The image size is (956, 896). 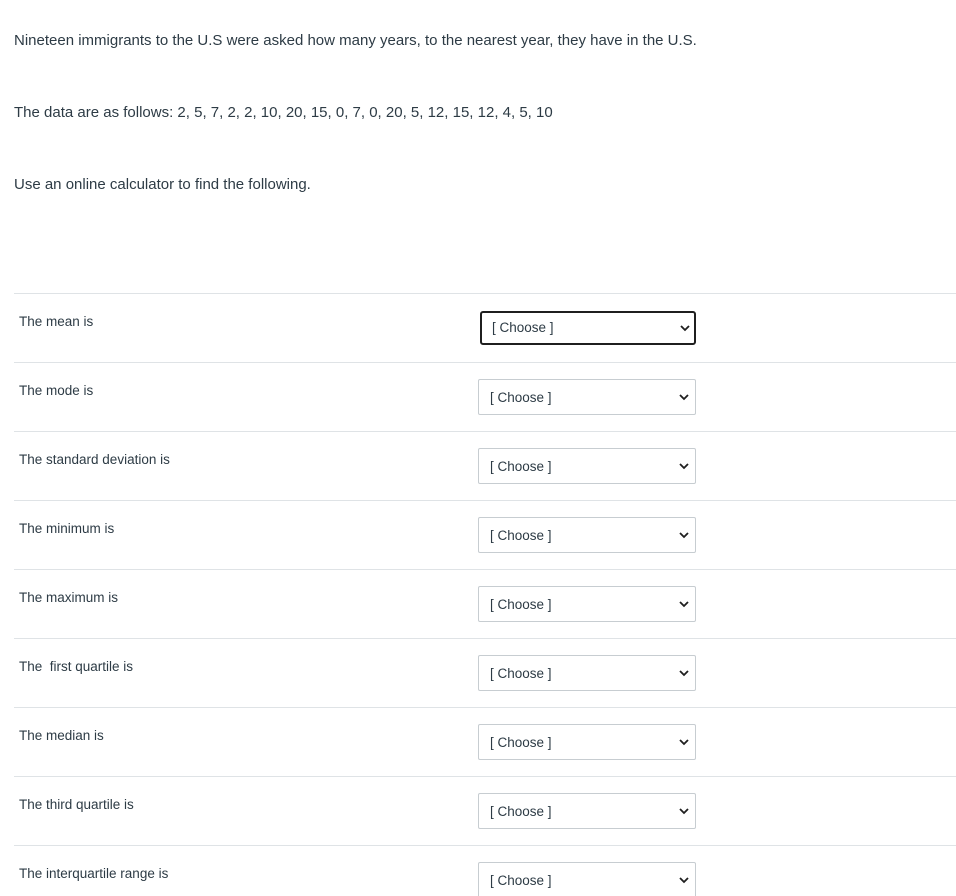 I want to click on median-select-value: [ Choose ], so click(x=521, y=742).